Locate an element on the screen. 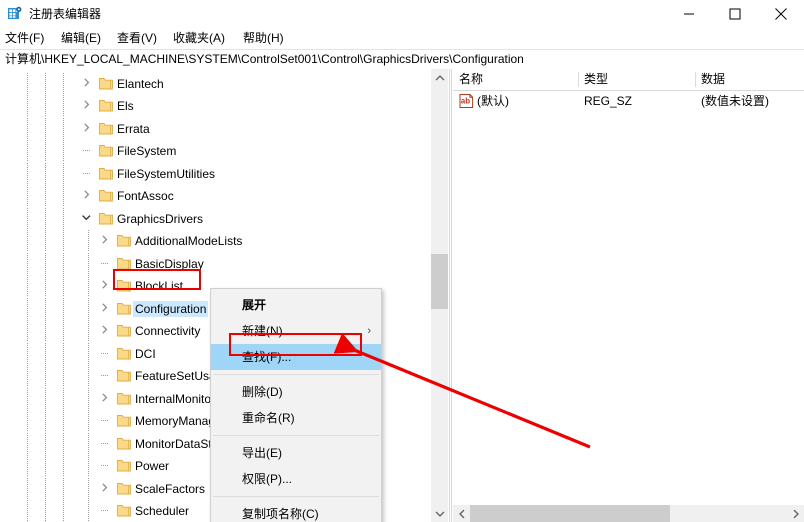 Image resolution: width=804 pixels, height=522 pixels. tree-item: AdditionalModeLists is located at coordinates (215, 241).